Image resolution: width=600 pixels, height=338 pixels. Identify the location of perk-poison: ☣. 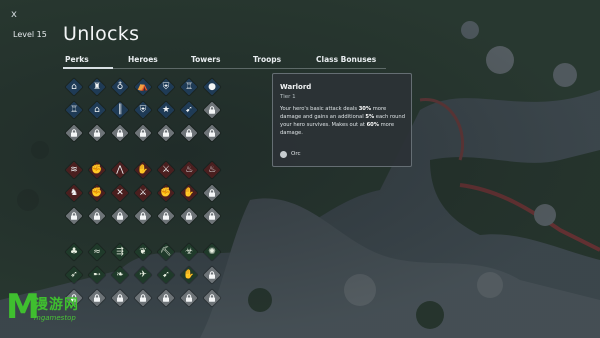
(189, 252).